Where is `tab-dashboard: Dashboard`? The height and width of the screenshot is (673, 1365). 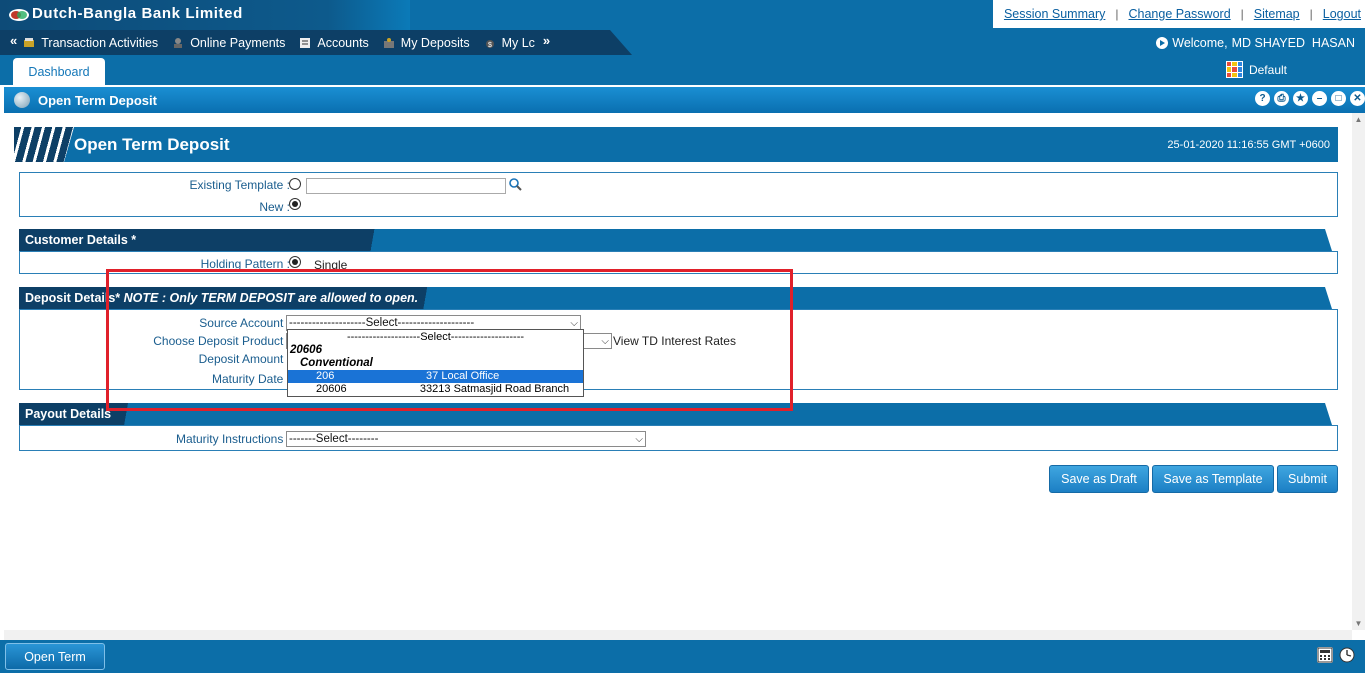
tab-dashboard: Dashboard is located at coordinates (59, 71).